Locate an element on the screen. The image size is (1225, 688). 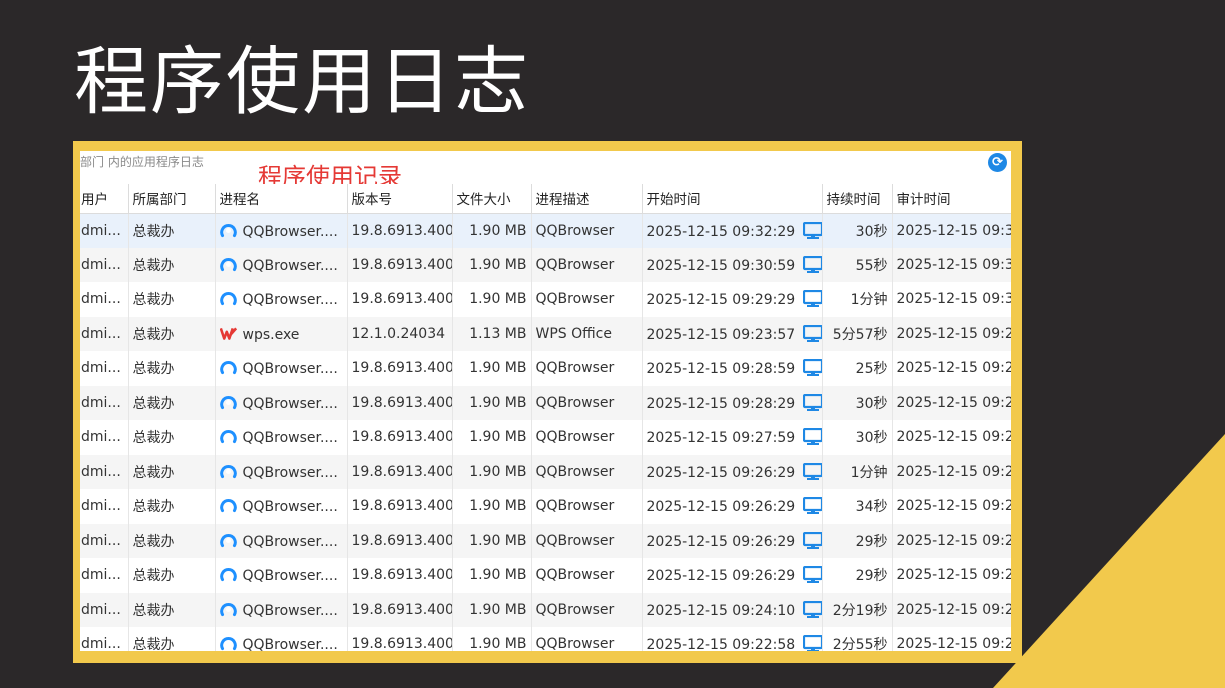
cell-desc: WPS Office is located at coordinates (587, 333).